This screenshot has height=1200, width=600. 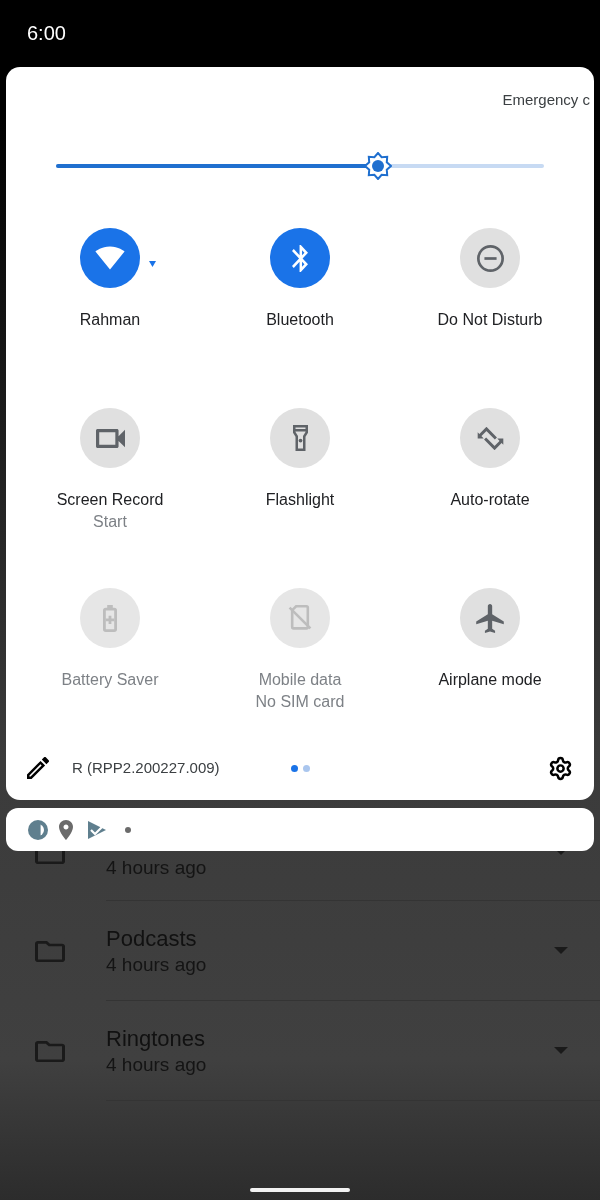 I want to click on circle-logo-icon, so click(x=38, y=829).